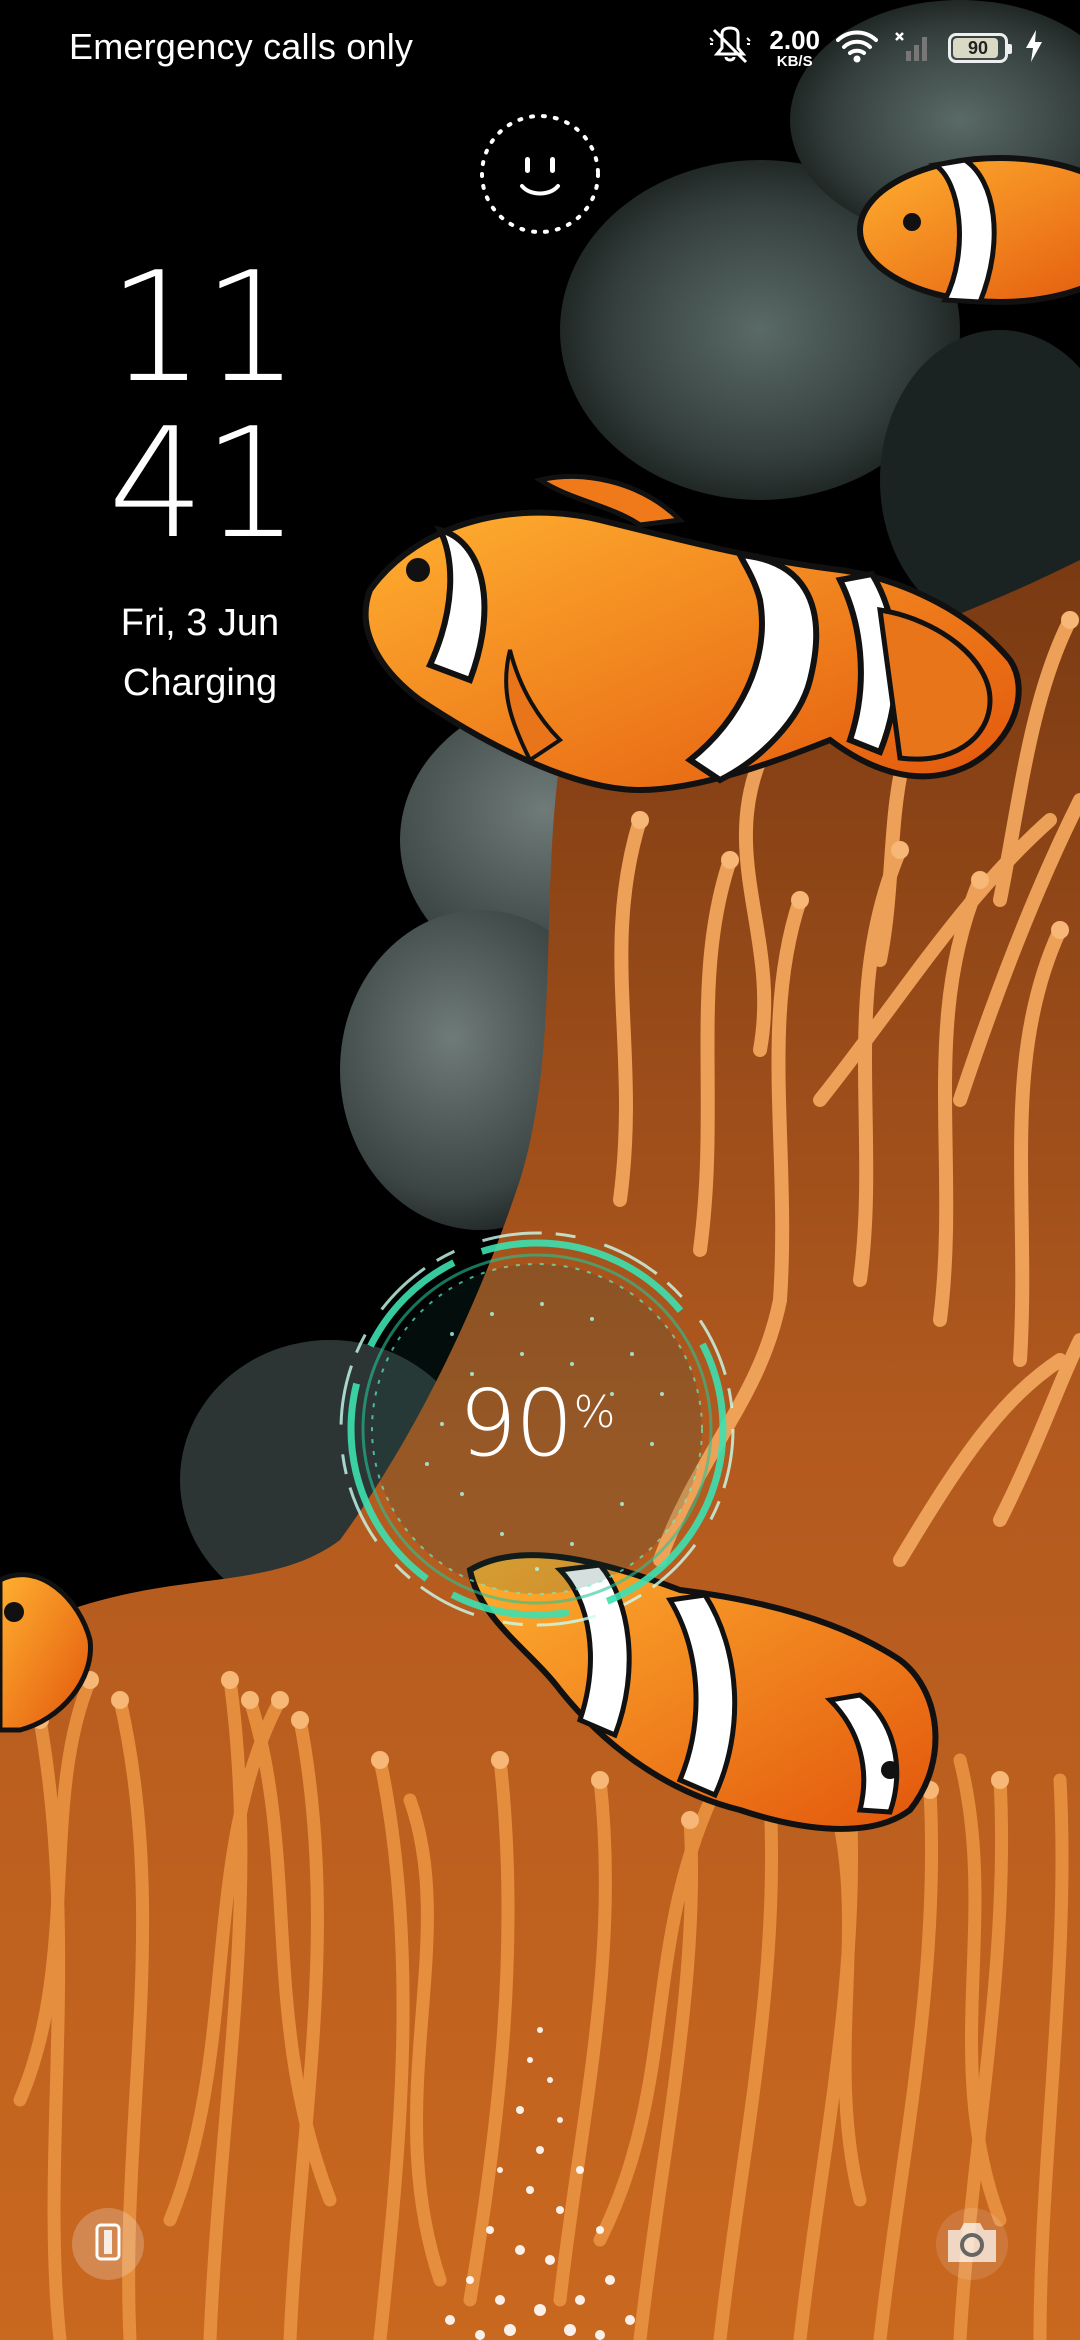 Image resolution: width=1080 pixels, height=2340 pixels. I want to click on camera-shortcut-button, so click(972, 2244).